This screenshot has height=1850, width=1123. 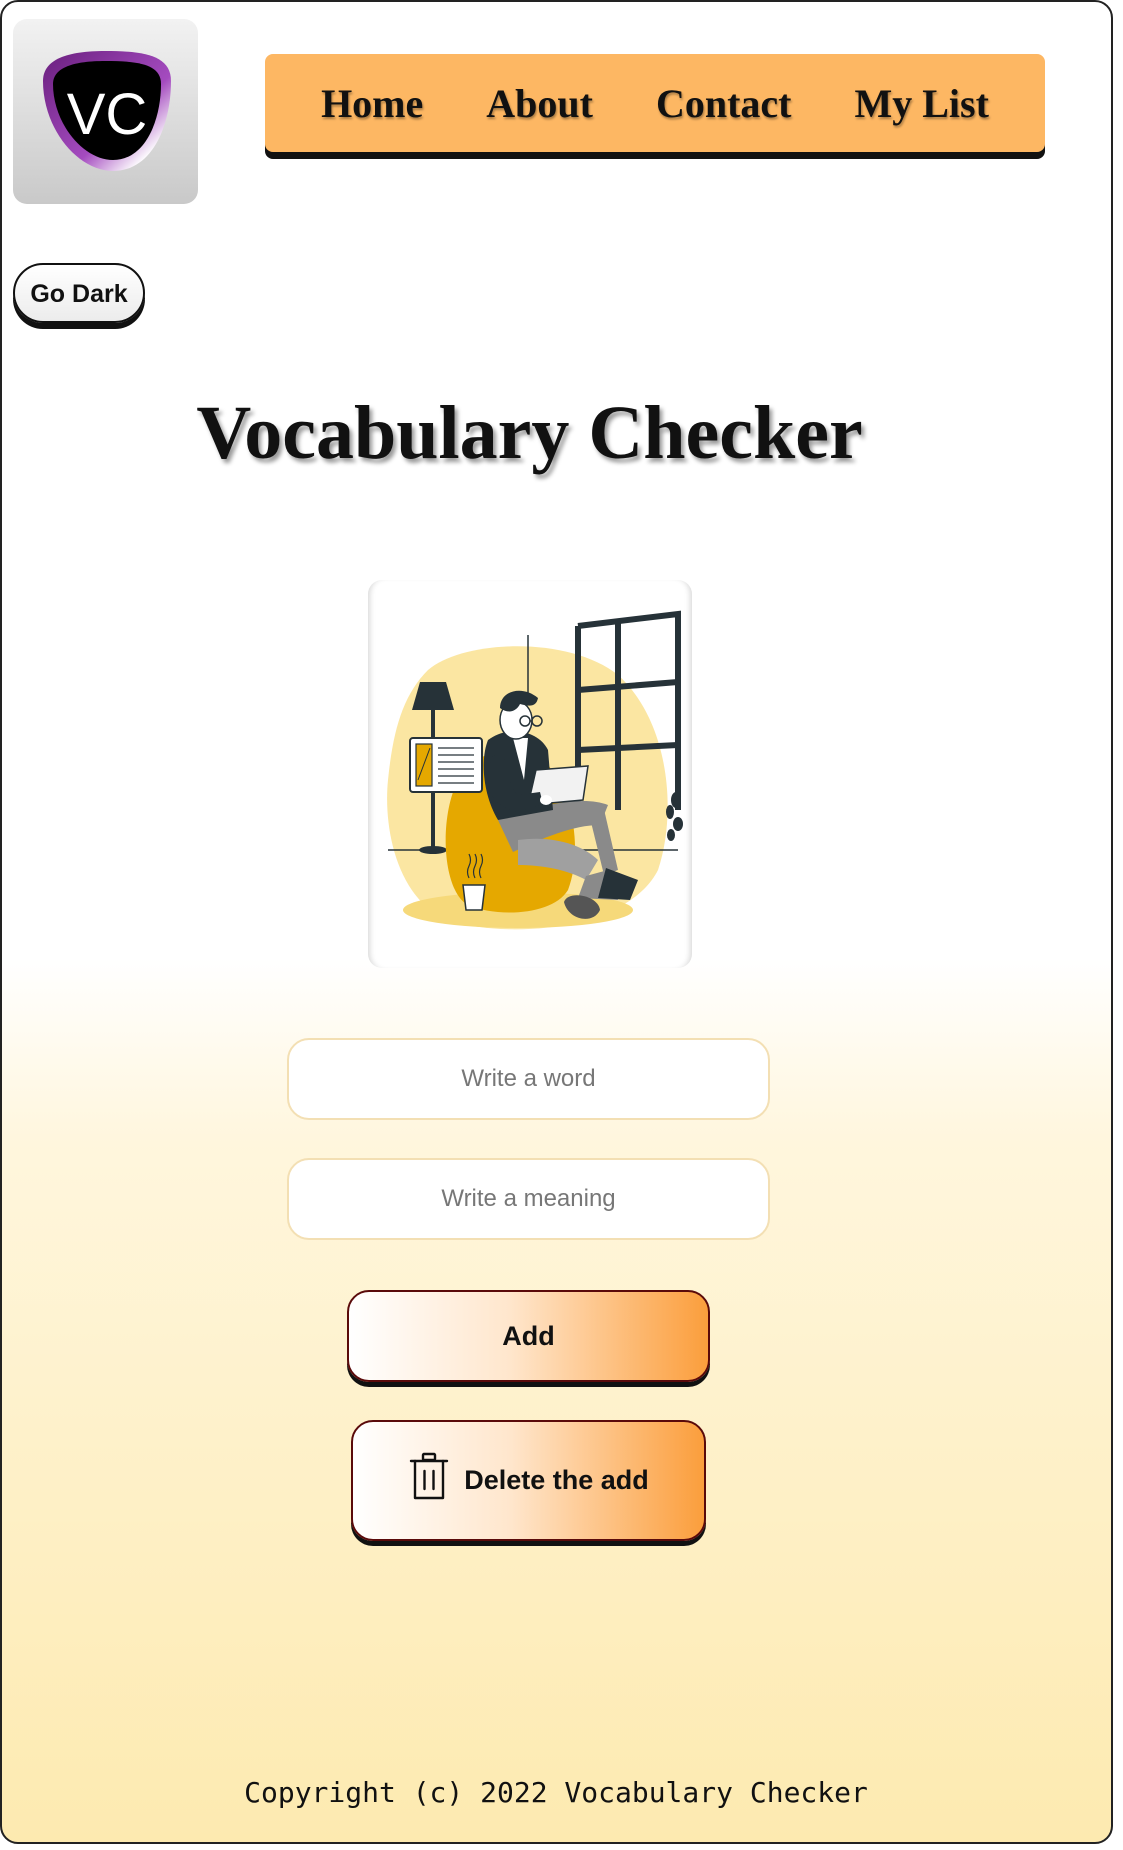 I want to click on meaning-input, so click(x=528, y=1199).